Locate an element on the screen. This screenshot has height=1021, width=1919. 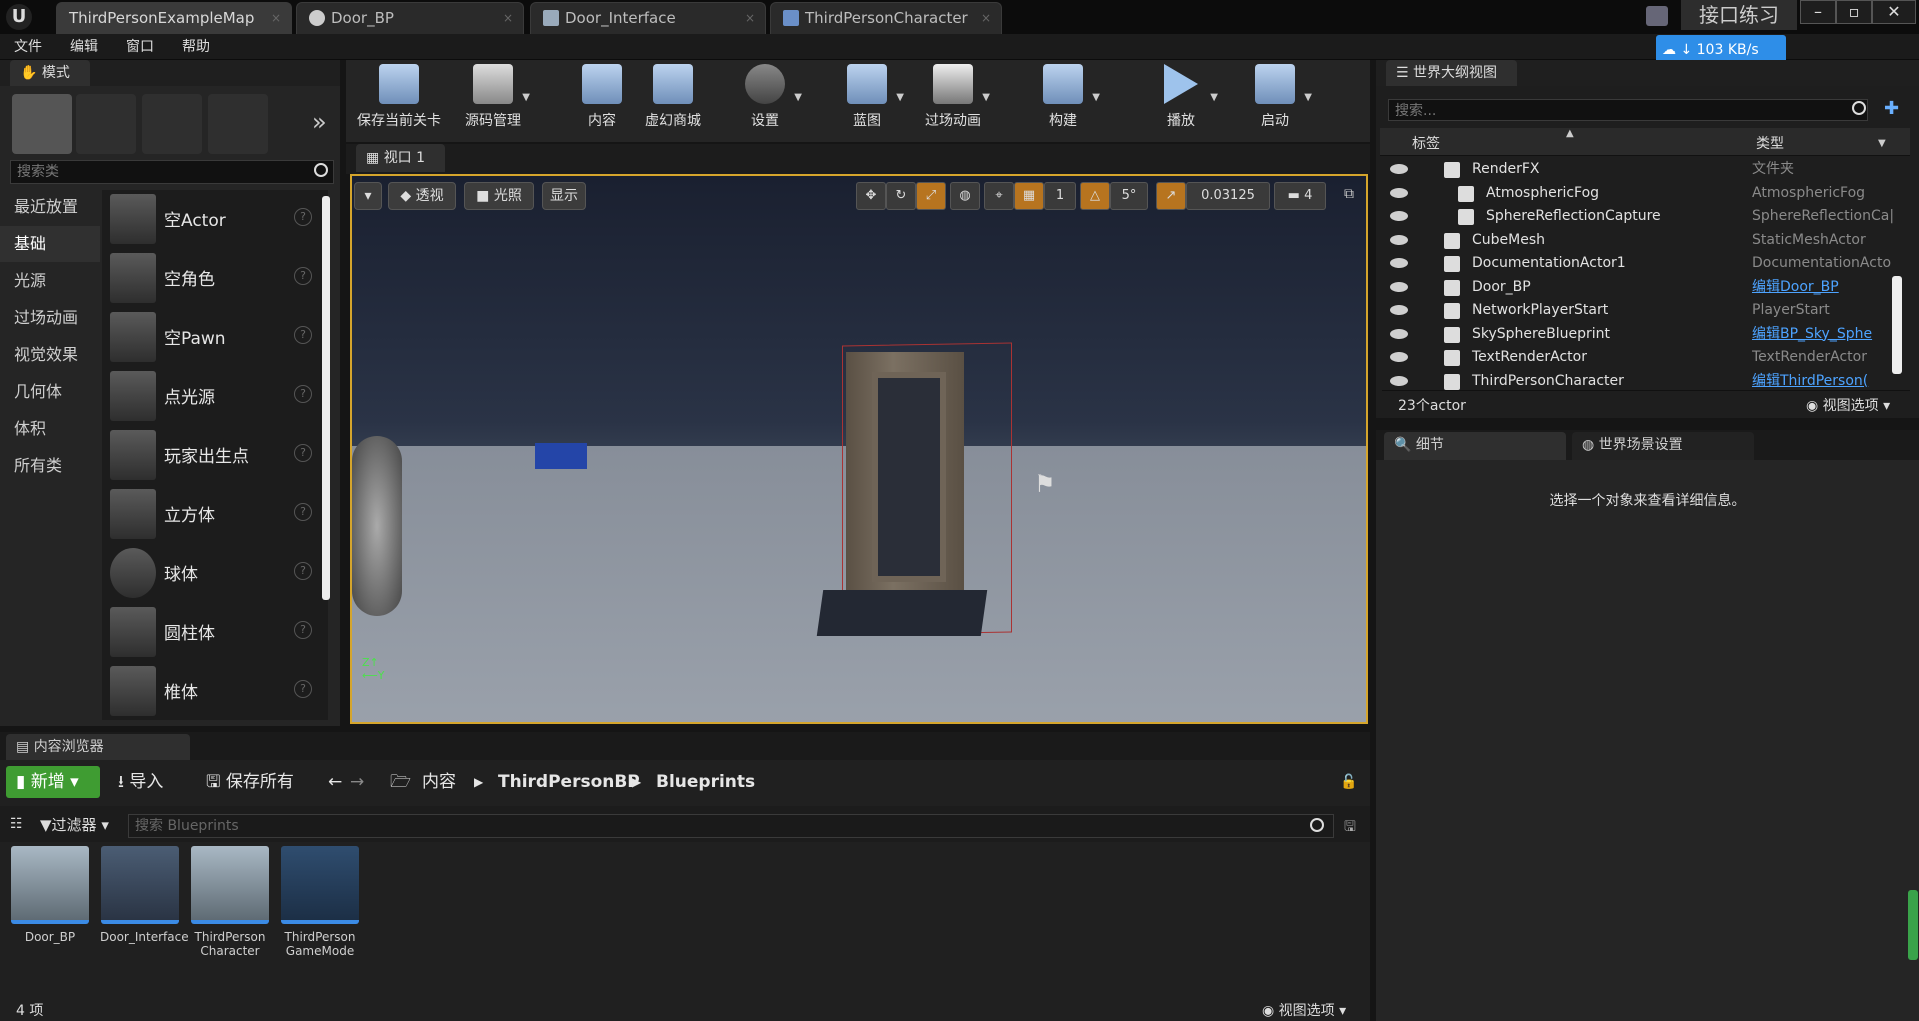
viewport-options-button: ▾ is located at coordinates (368, 196).